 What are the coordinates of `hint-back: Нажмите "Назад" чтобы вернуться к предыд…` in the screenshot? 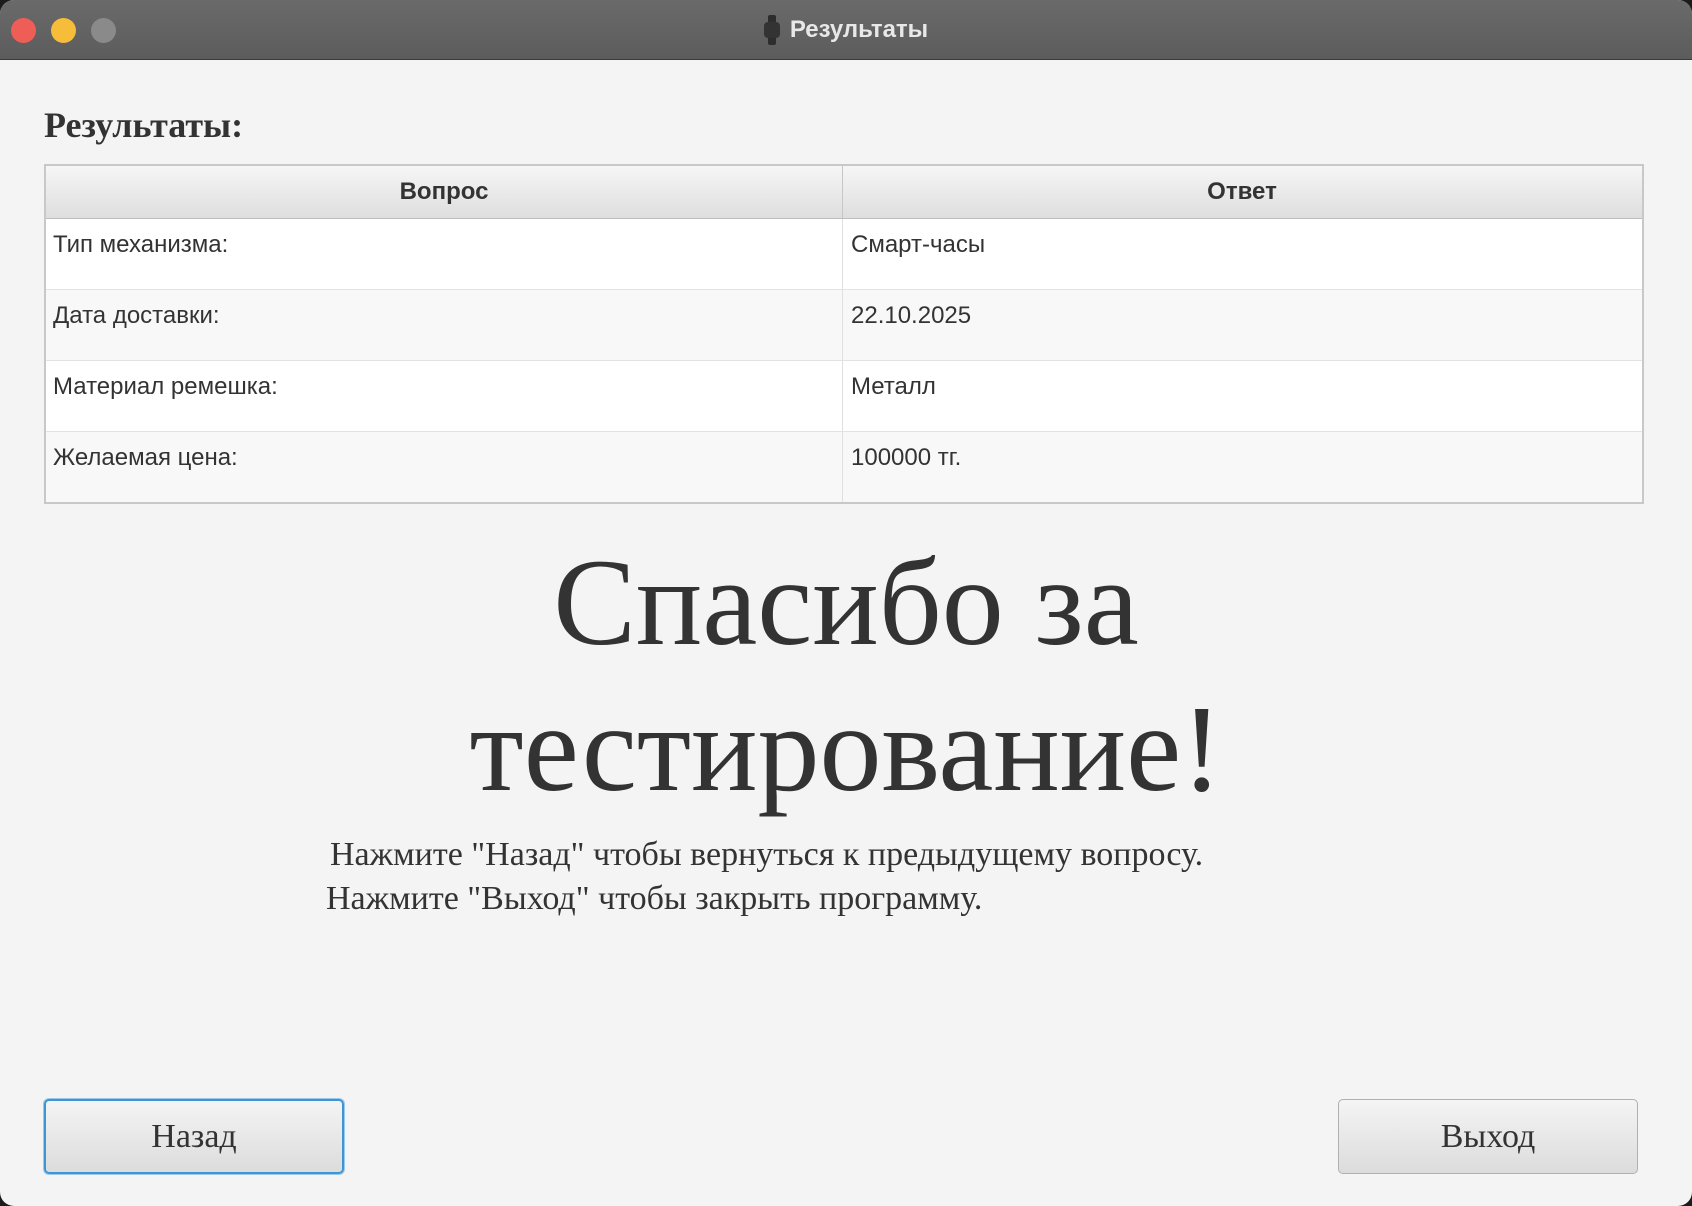 It's located at (767, 854).